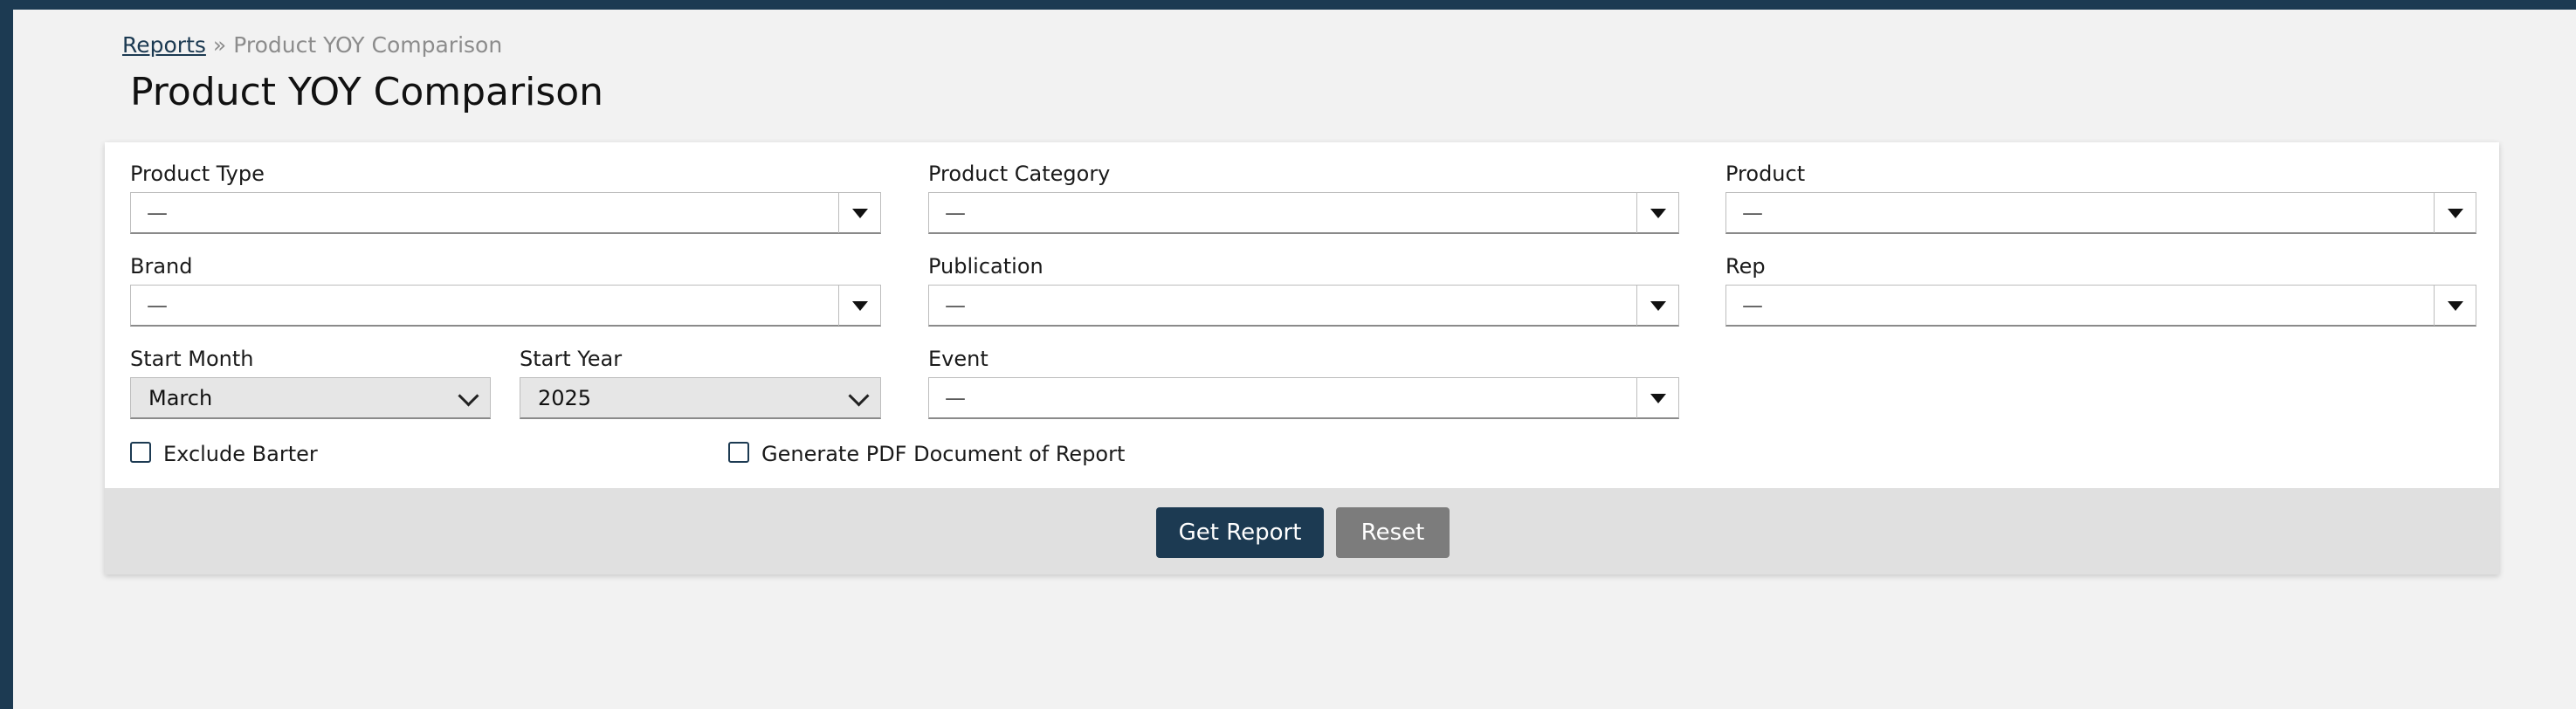 Image resolution: width=2576 pixels, height=709 pixels. I want to click on product-type-dropdown: —, so click(505, 213).